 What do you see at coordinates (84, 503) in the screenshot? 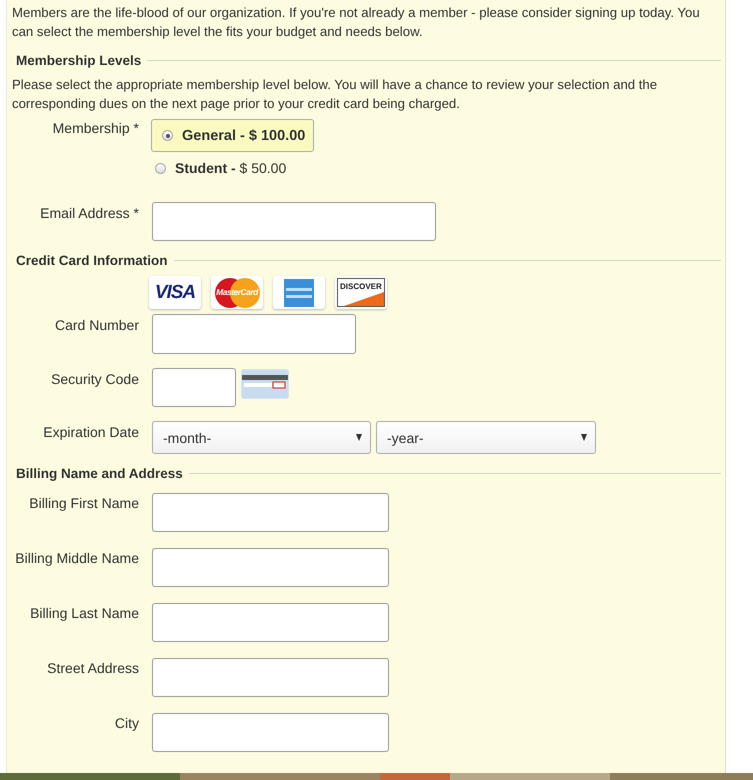
I see `field-label: Billing First Name` at bounding box center [84, 503].